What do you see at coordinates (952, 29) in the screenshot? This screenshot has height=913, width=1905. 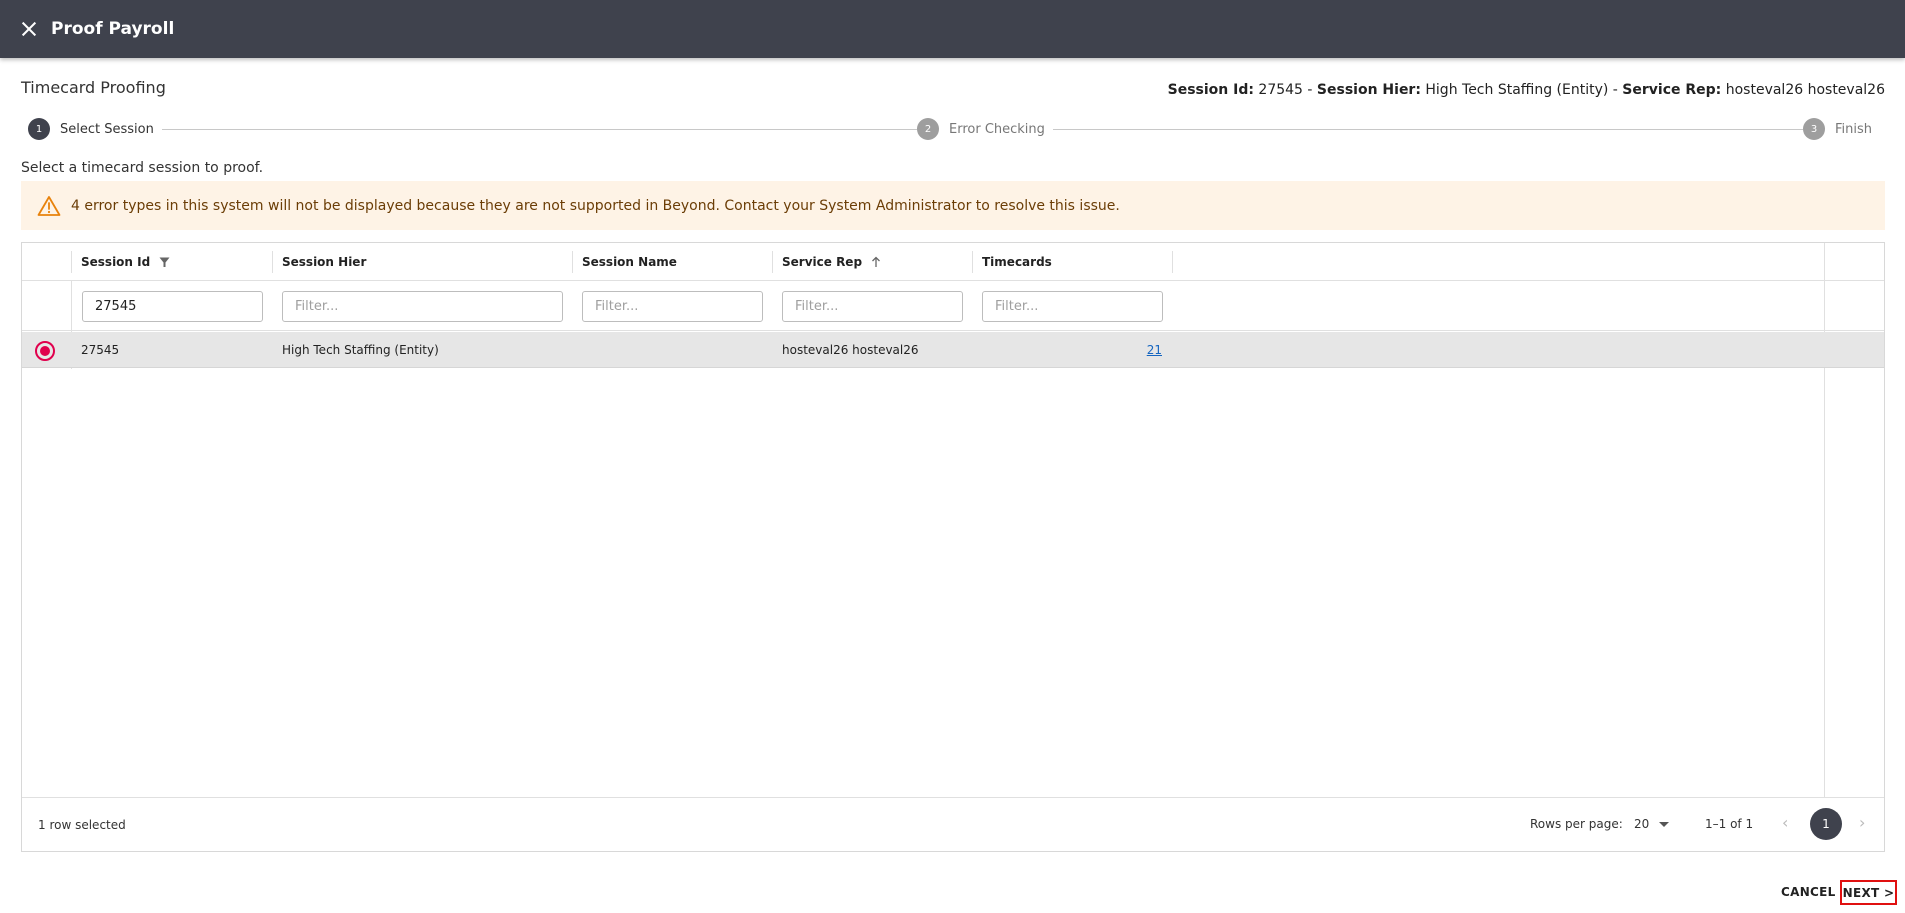 I see `top-bar: Proof Payroll` at bounding box center [952, 29].